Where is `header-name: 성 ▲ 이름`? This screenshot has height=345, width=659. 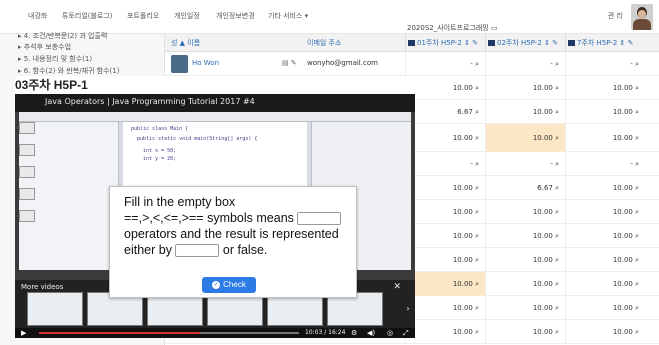 header-name: 성 ▲ 이름 is located at coordinates (185, 43).